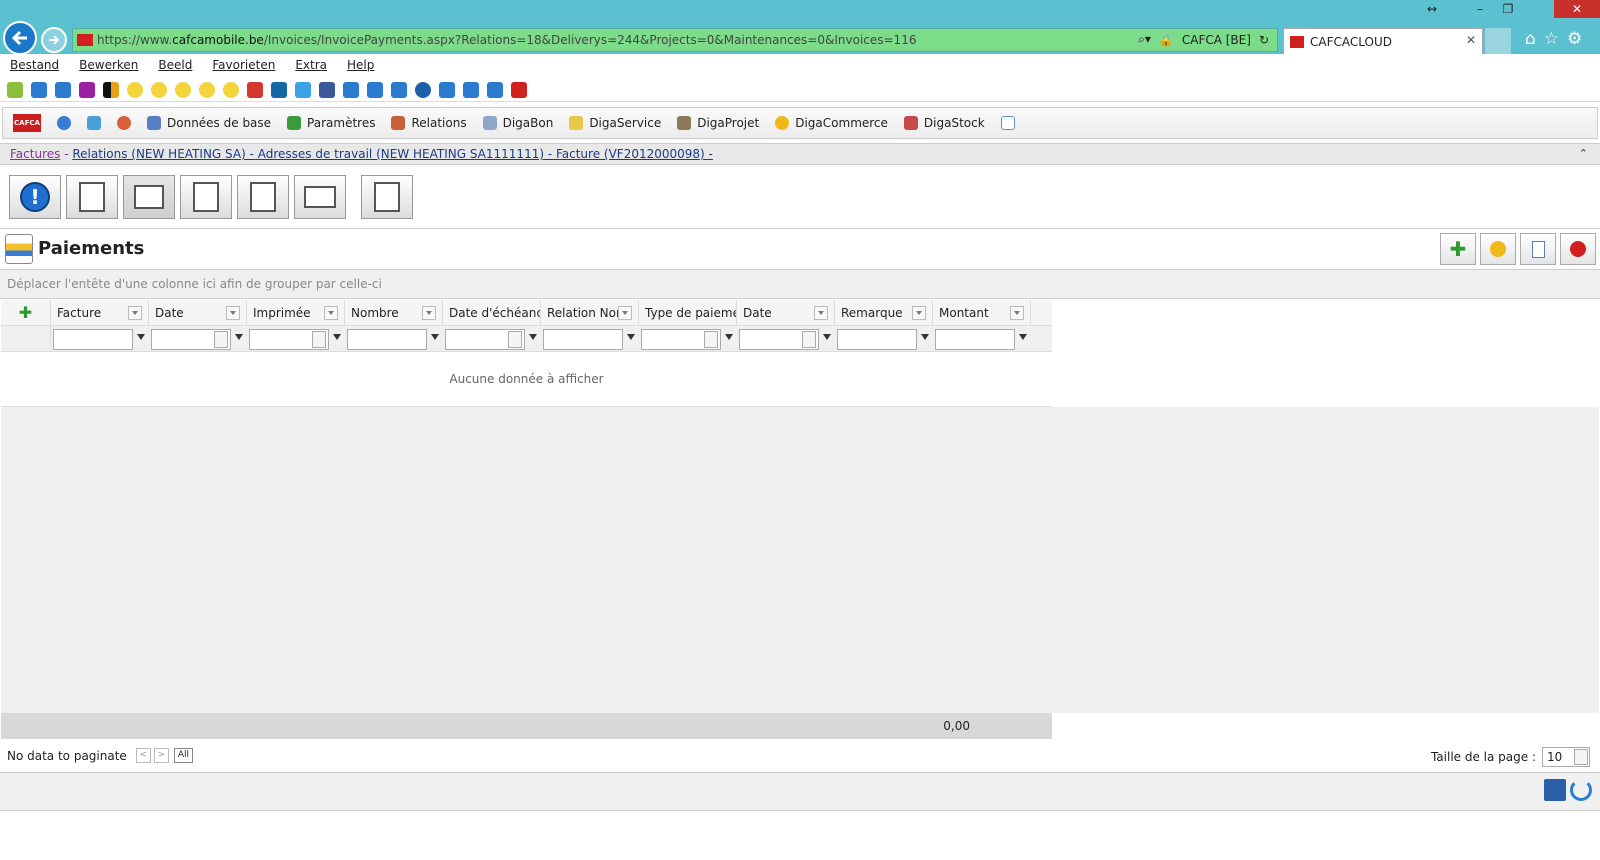 The width and height of the screenshot is (1600, 860). I want to click on toolbar-relations: Relations, so click(429, 123).